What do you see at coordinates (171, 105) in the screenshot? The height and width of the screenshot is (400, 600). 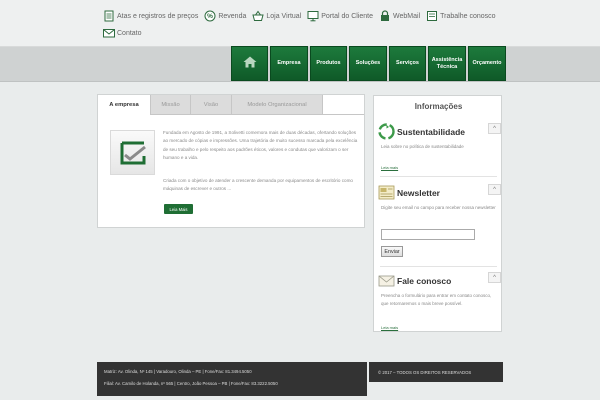 I see `tab-missao: Missão` at bounding box center [171, 105].